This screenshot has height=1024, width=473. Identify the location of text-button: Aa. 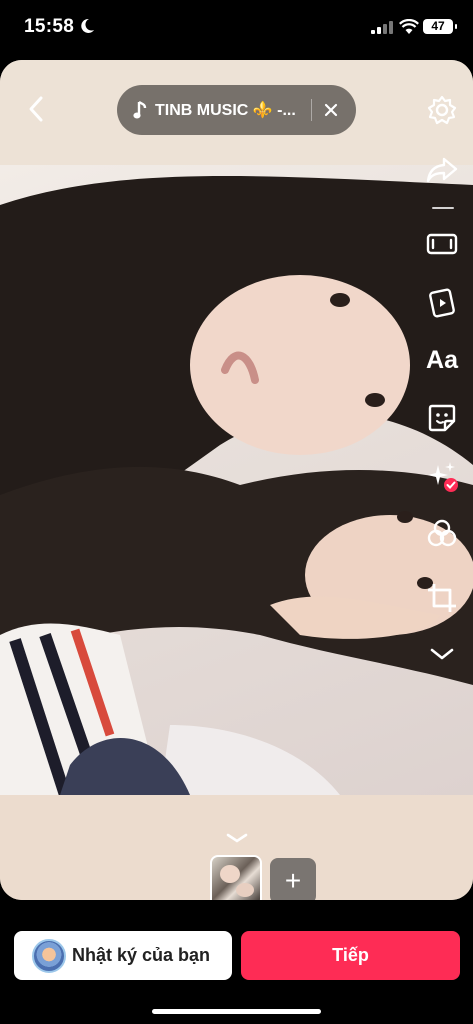
(442, 360).